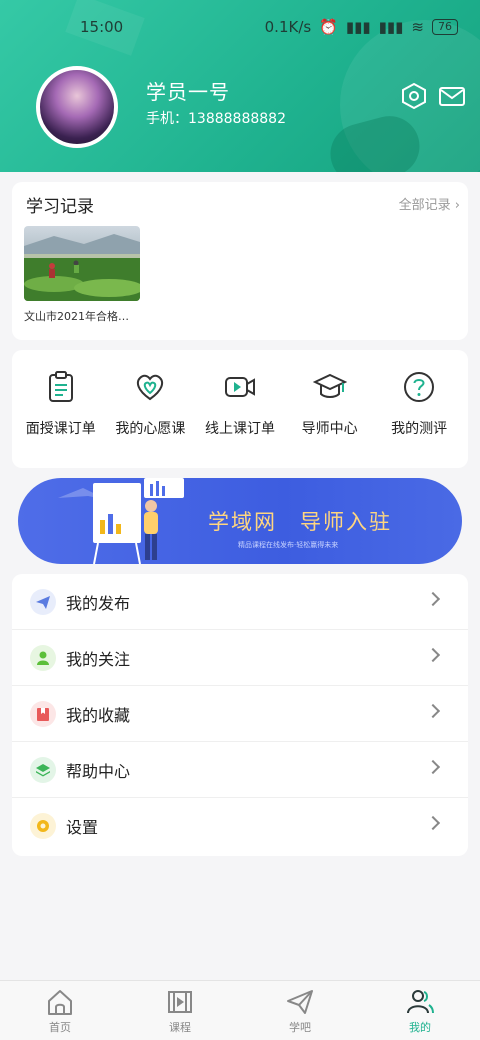 This screenshot has height=1040, width=480. I want to click on graduation-cap-icon, so click(329, 385).